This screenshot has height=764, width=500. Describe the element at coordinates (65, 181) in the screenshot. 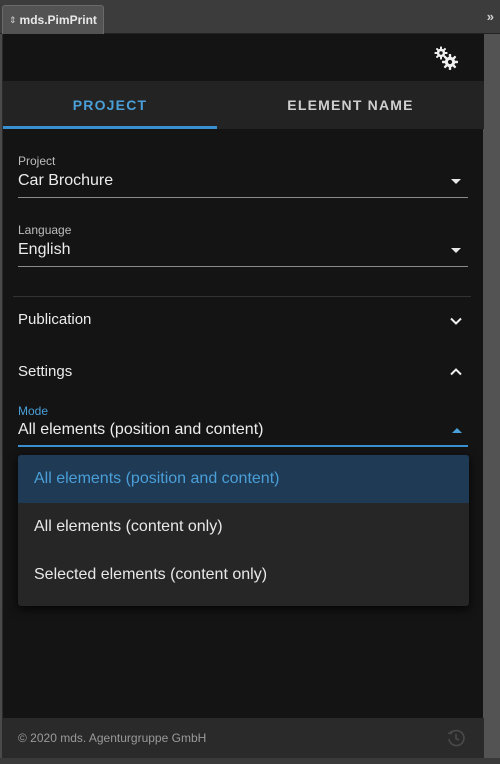

I see `project-select: Car Brochure` at that location.